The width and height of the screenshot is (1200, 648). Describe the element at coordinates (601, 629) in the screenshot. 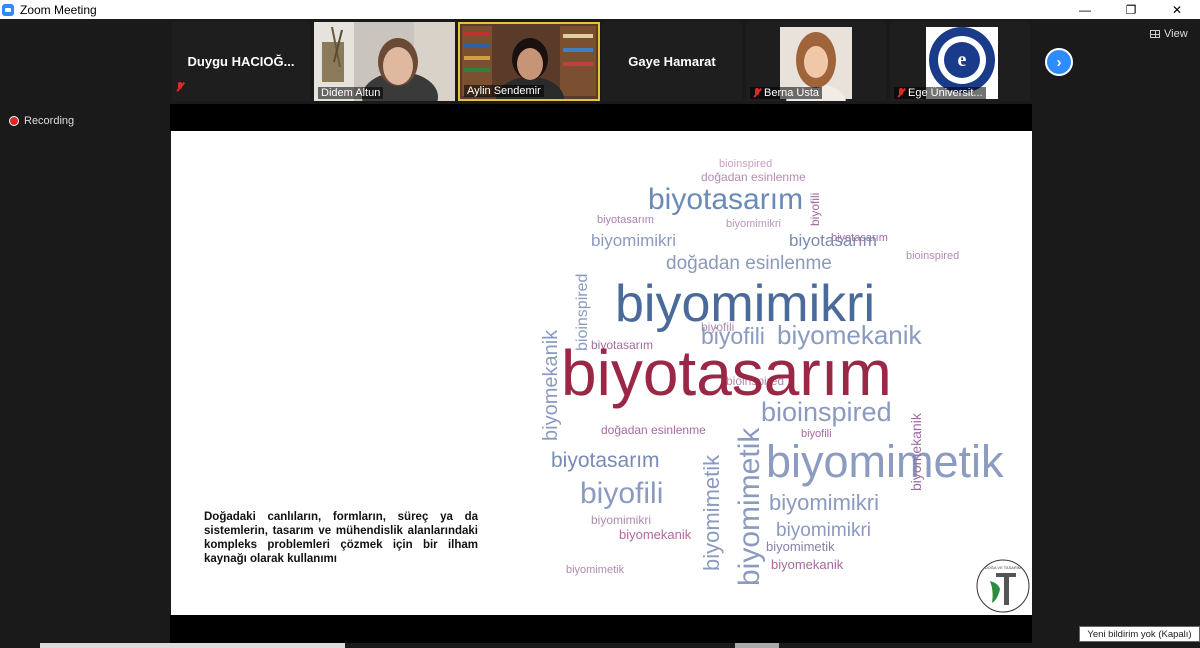

I see `screen-share-bottom-bar` at that location.